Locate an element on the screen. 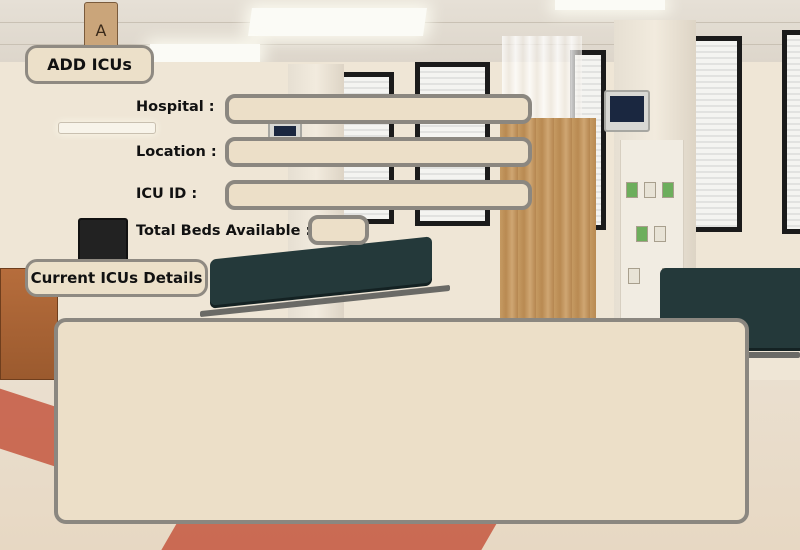  hospital-label: Hospital : is located at coordinates (175, 107).